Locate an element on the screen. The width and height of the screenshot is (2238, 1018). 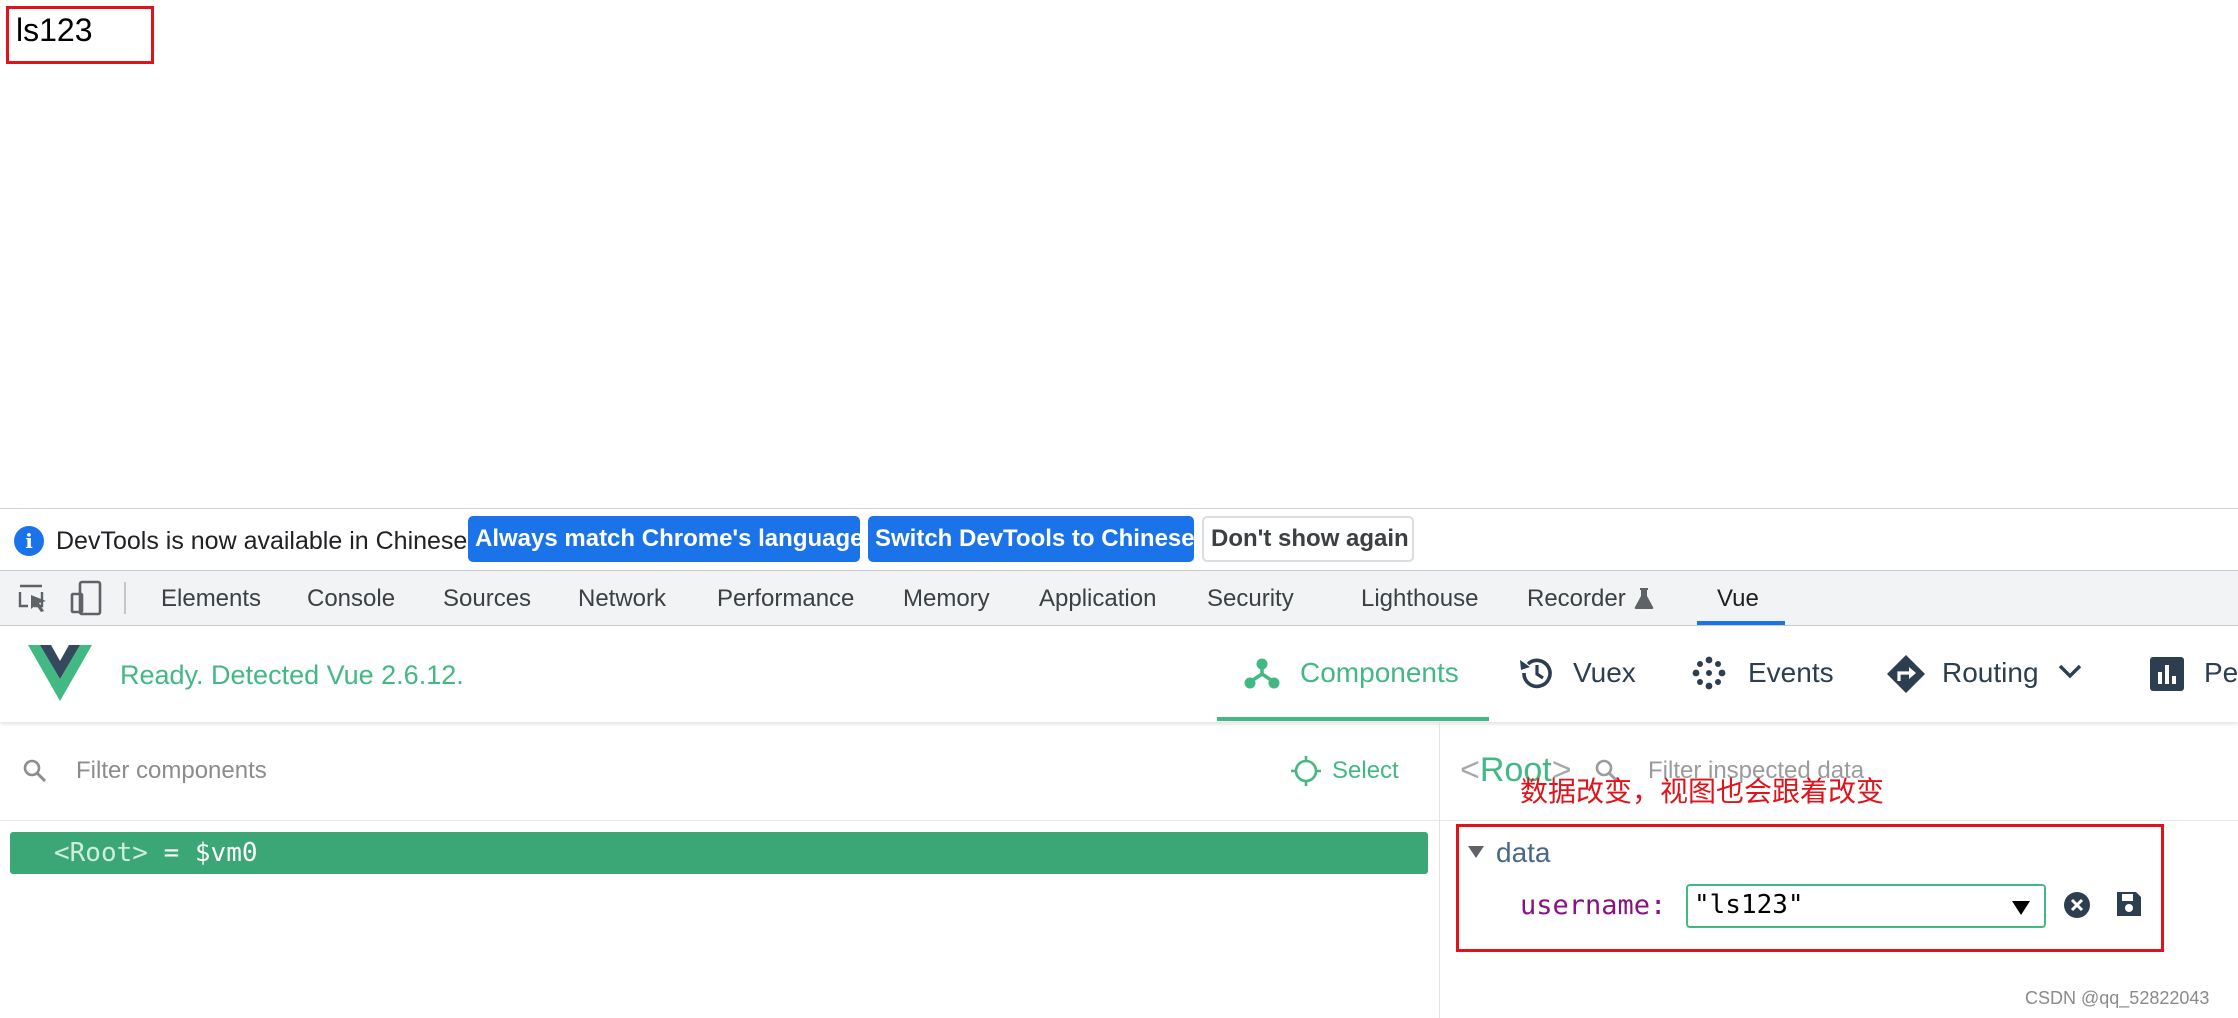
root-component-tag: <Root> is located at coordinates (101, 853).